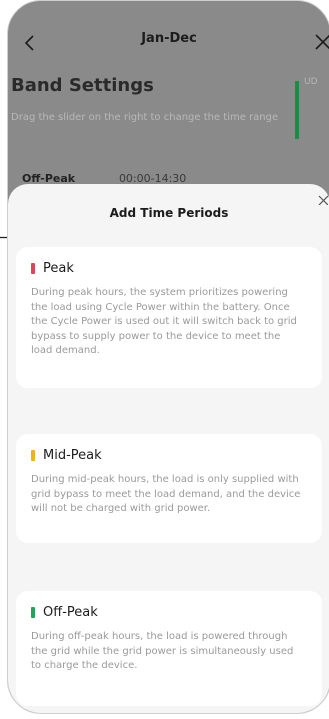 This screenshot has width=329, height=719. What do you see at coordinates (311, 82) in the screenshot?
I see `side-label: UD` at bounding box center [311, 82].